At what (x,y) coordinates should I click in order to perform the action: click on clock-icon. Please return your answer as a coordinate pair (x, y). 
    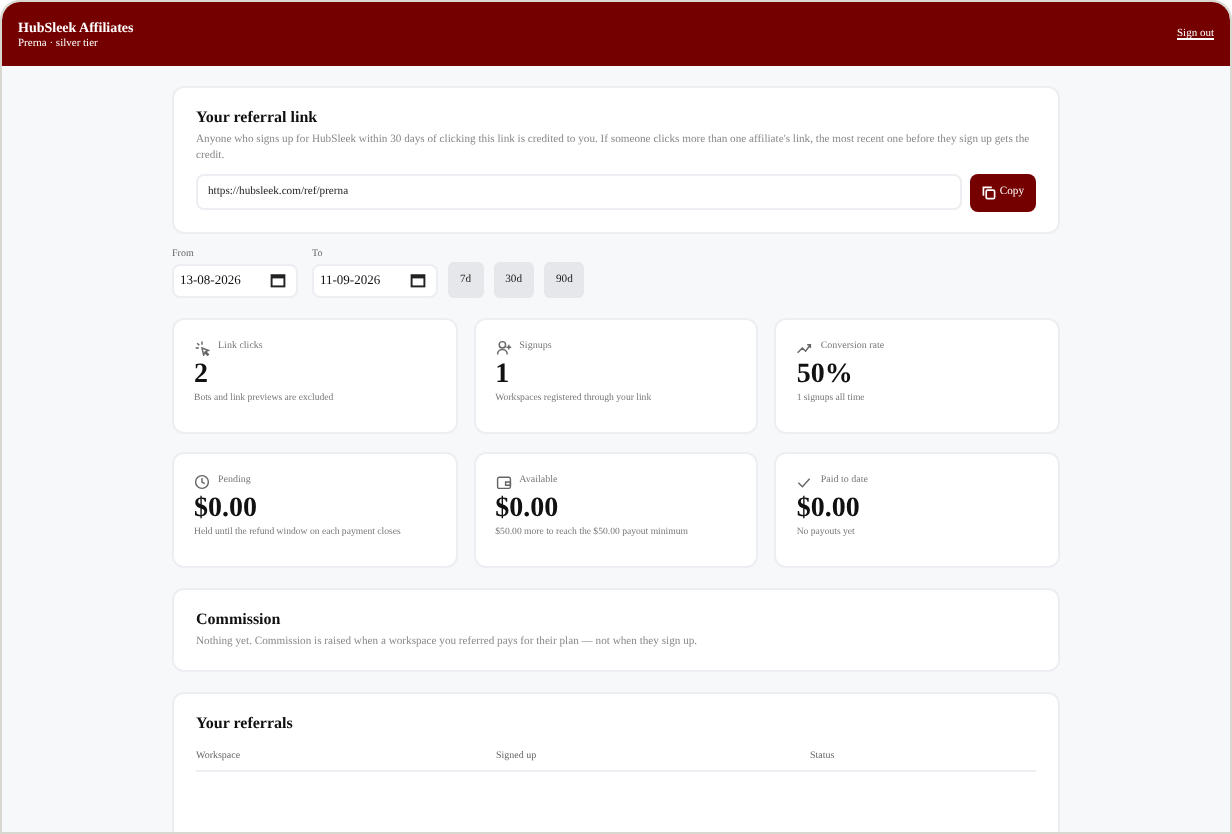
    Looking at the image, I should click on (202, 481).